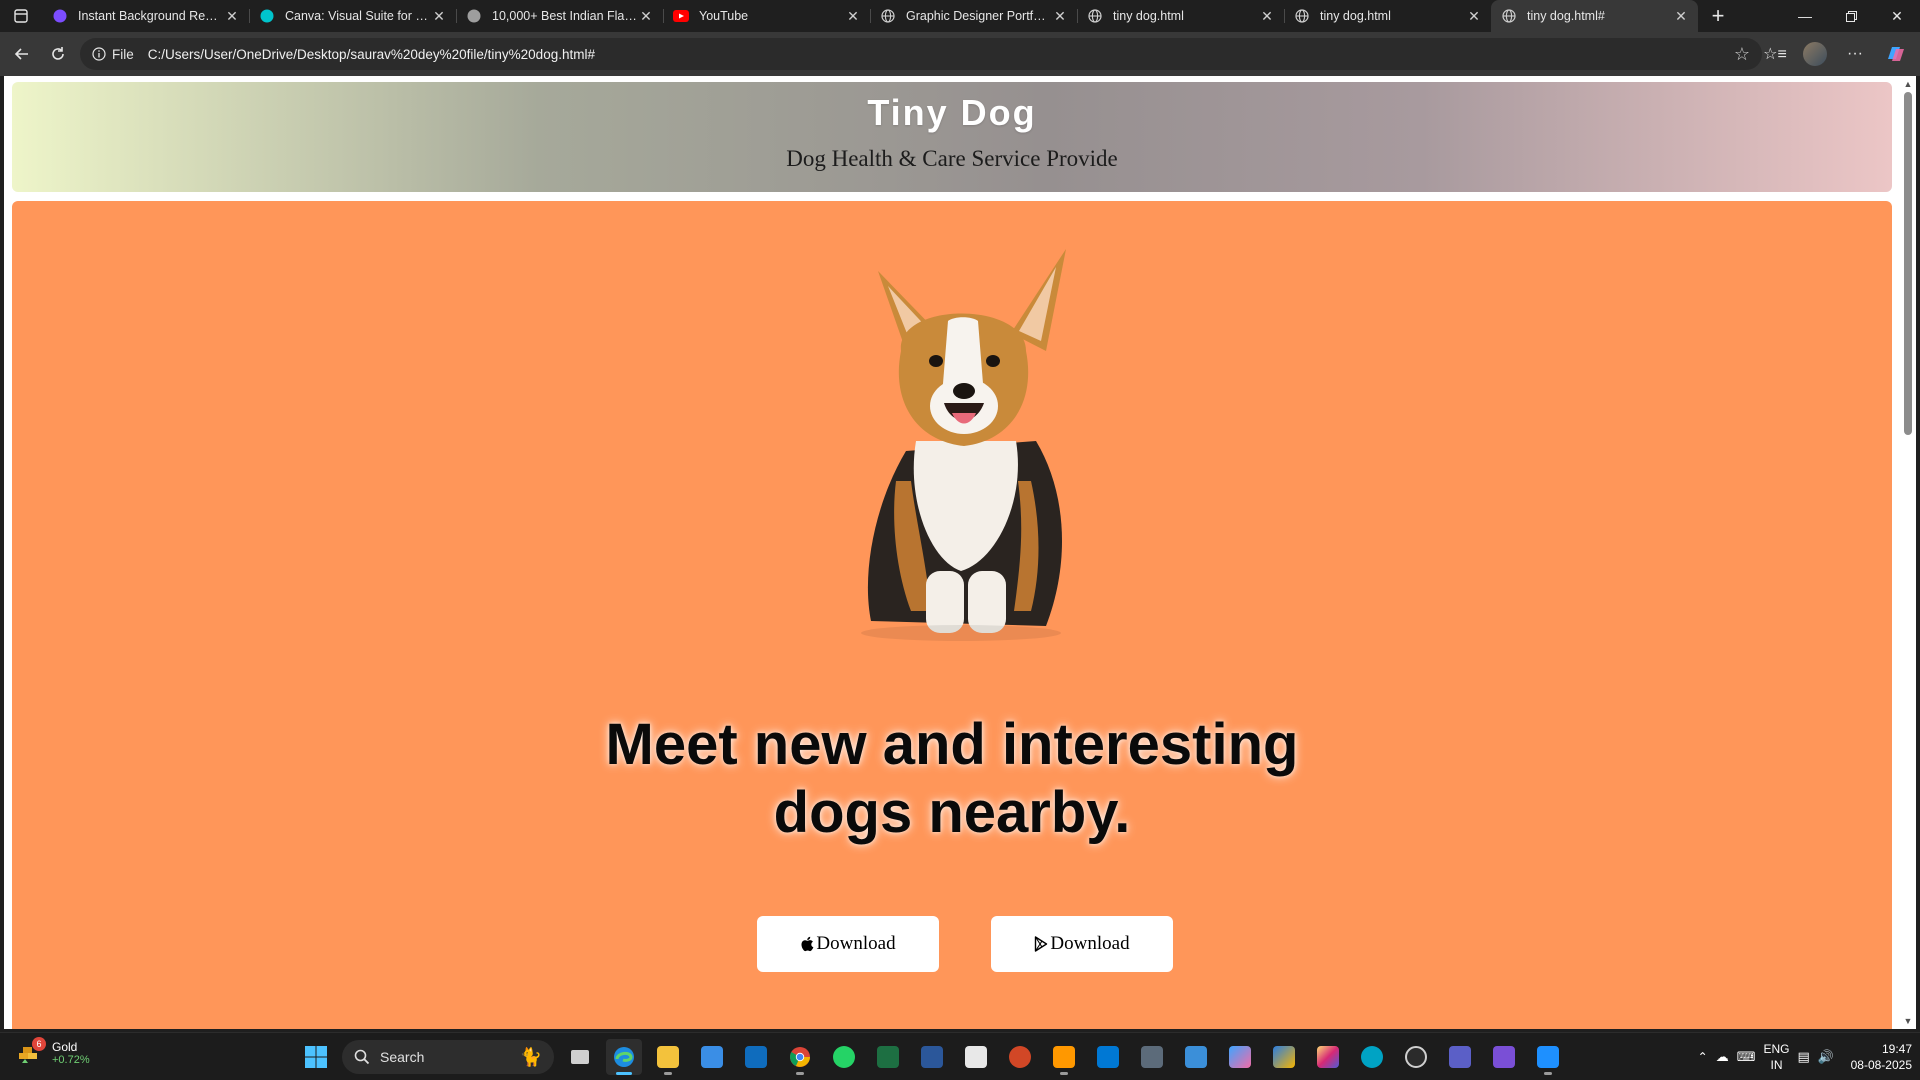 The width and height of the screenshot is (1920, 1080). I want to click on sublime-text-button, so click(1064, 1057).